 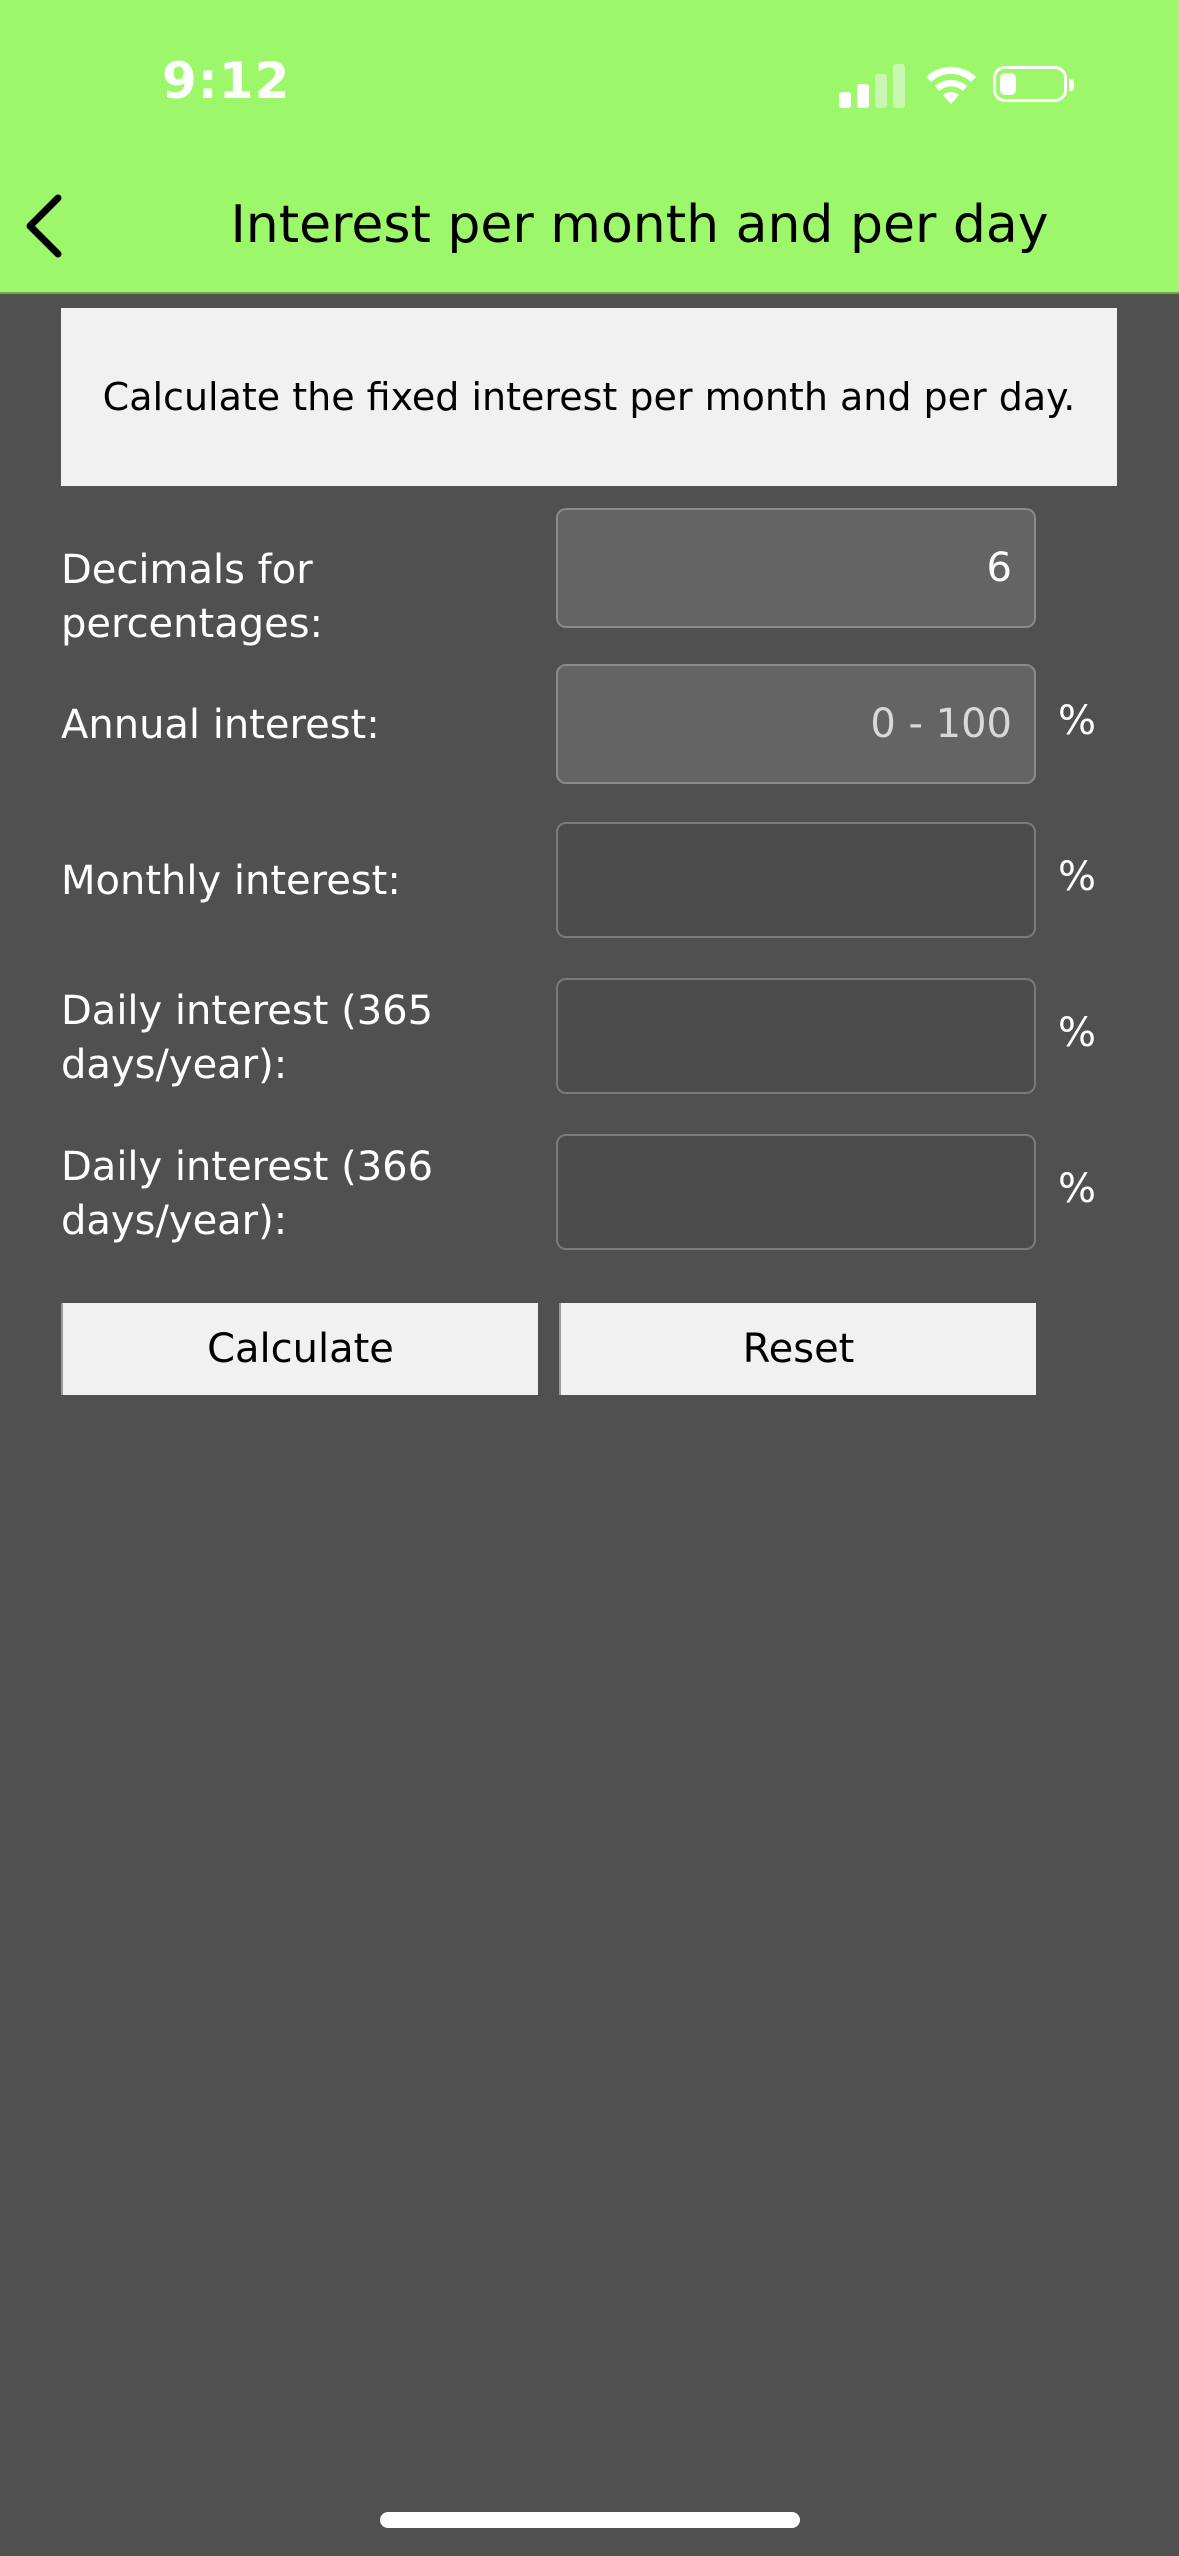 What do you see at coordinates (796, 568) in the screenshot?
I see `decimals-input: 6` at bounding box center [796, 568].